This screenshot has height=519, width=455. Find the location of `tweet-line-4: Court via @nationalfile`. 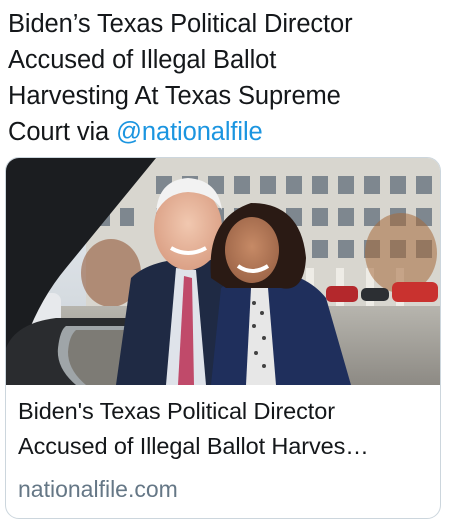

tweet-line-4: Court via @nationalfile is located at coordinates (228, 132).